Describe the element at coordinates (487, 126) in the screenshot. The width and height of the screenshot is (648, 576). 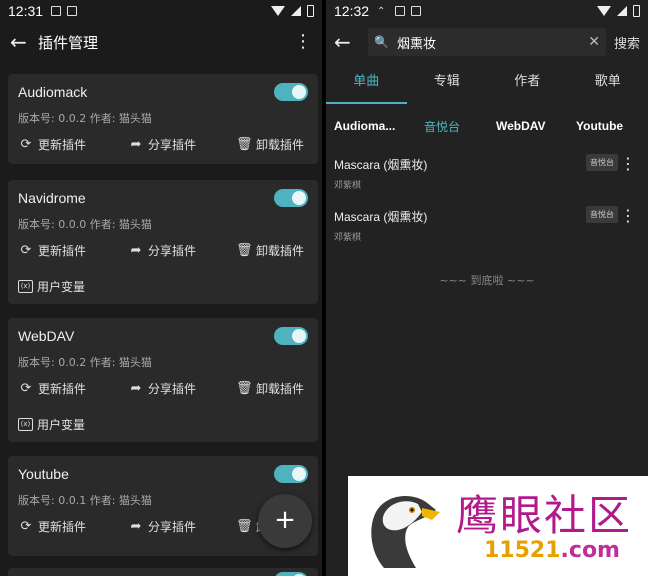
I see `plugin-source-tabs: Audioma... 音悦台 WebDAV Youtube` at that location.